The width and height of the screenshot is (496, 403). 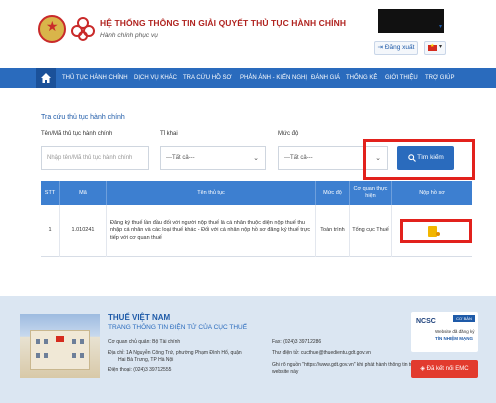 I want to click on column-header-level: Mức độ, so click(x=333, y=193).